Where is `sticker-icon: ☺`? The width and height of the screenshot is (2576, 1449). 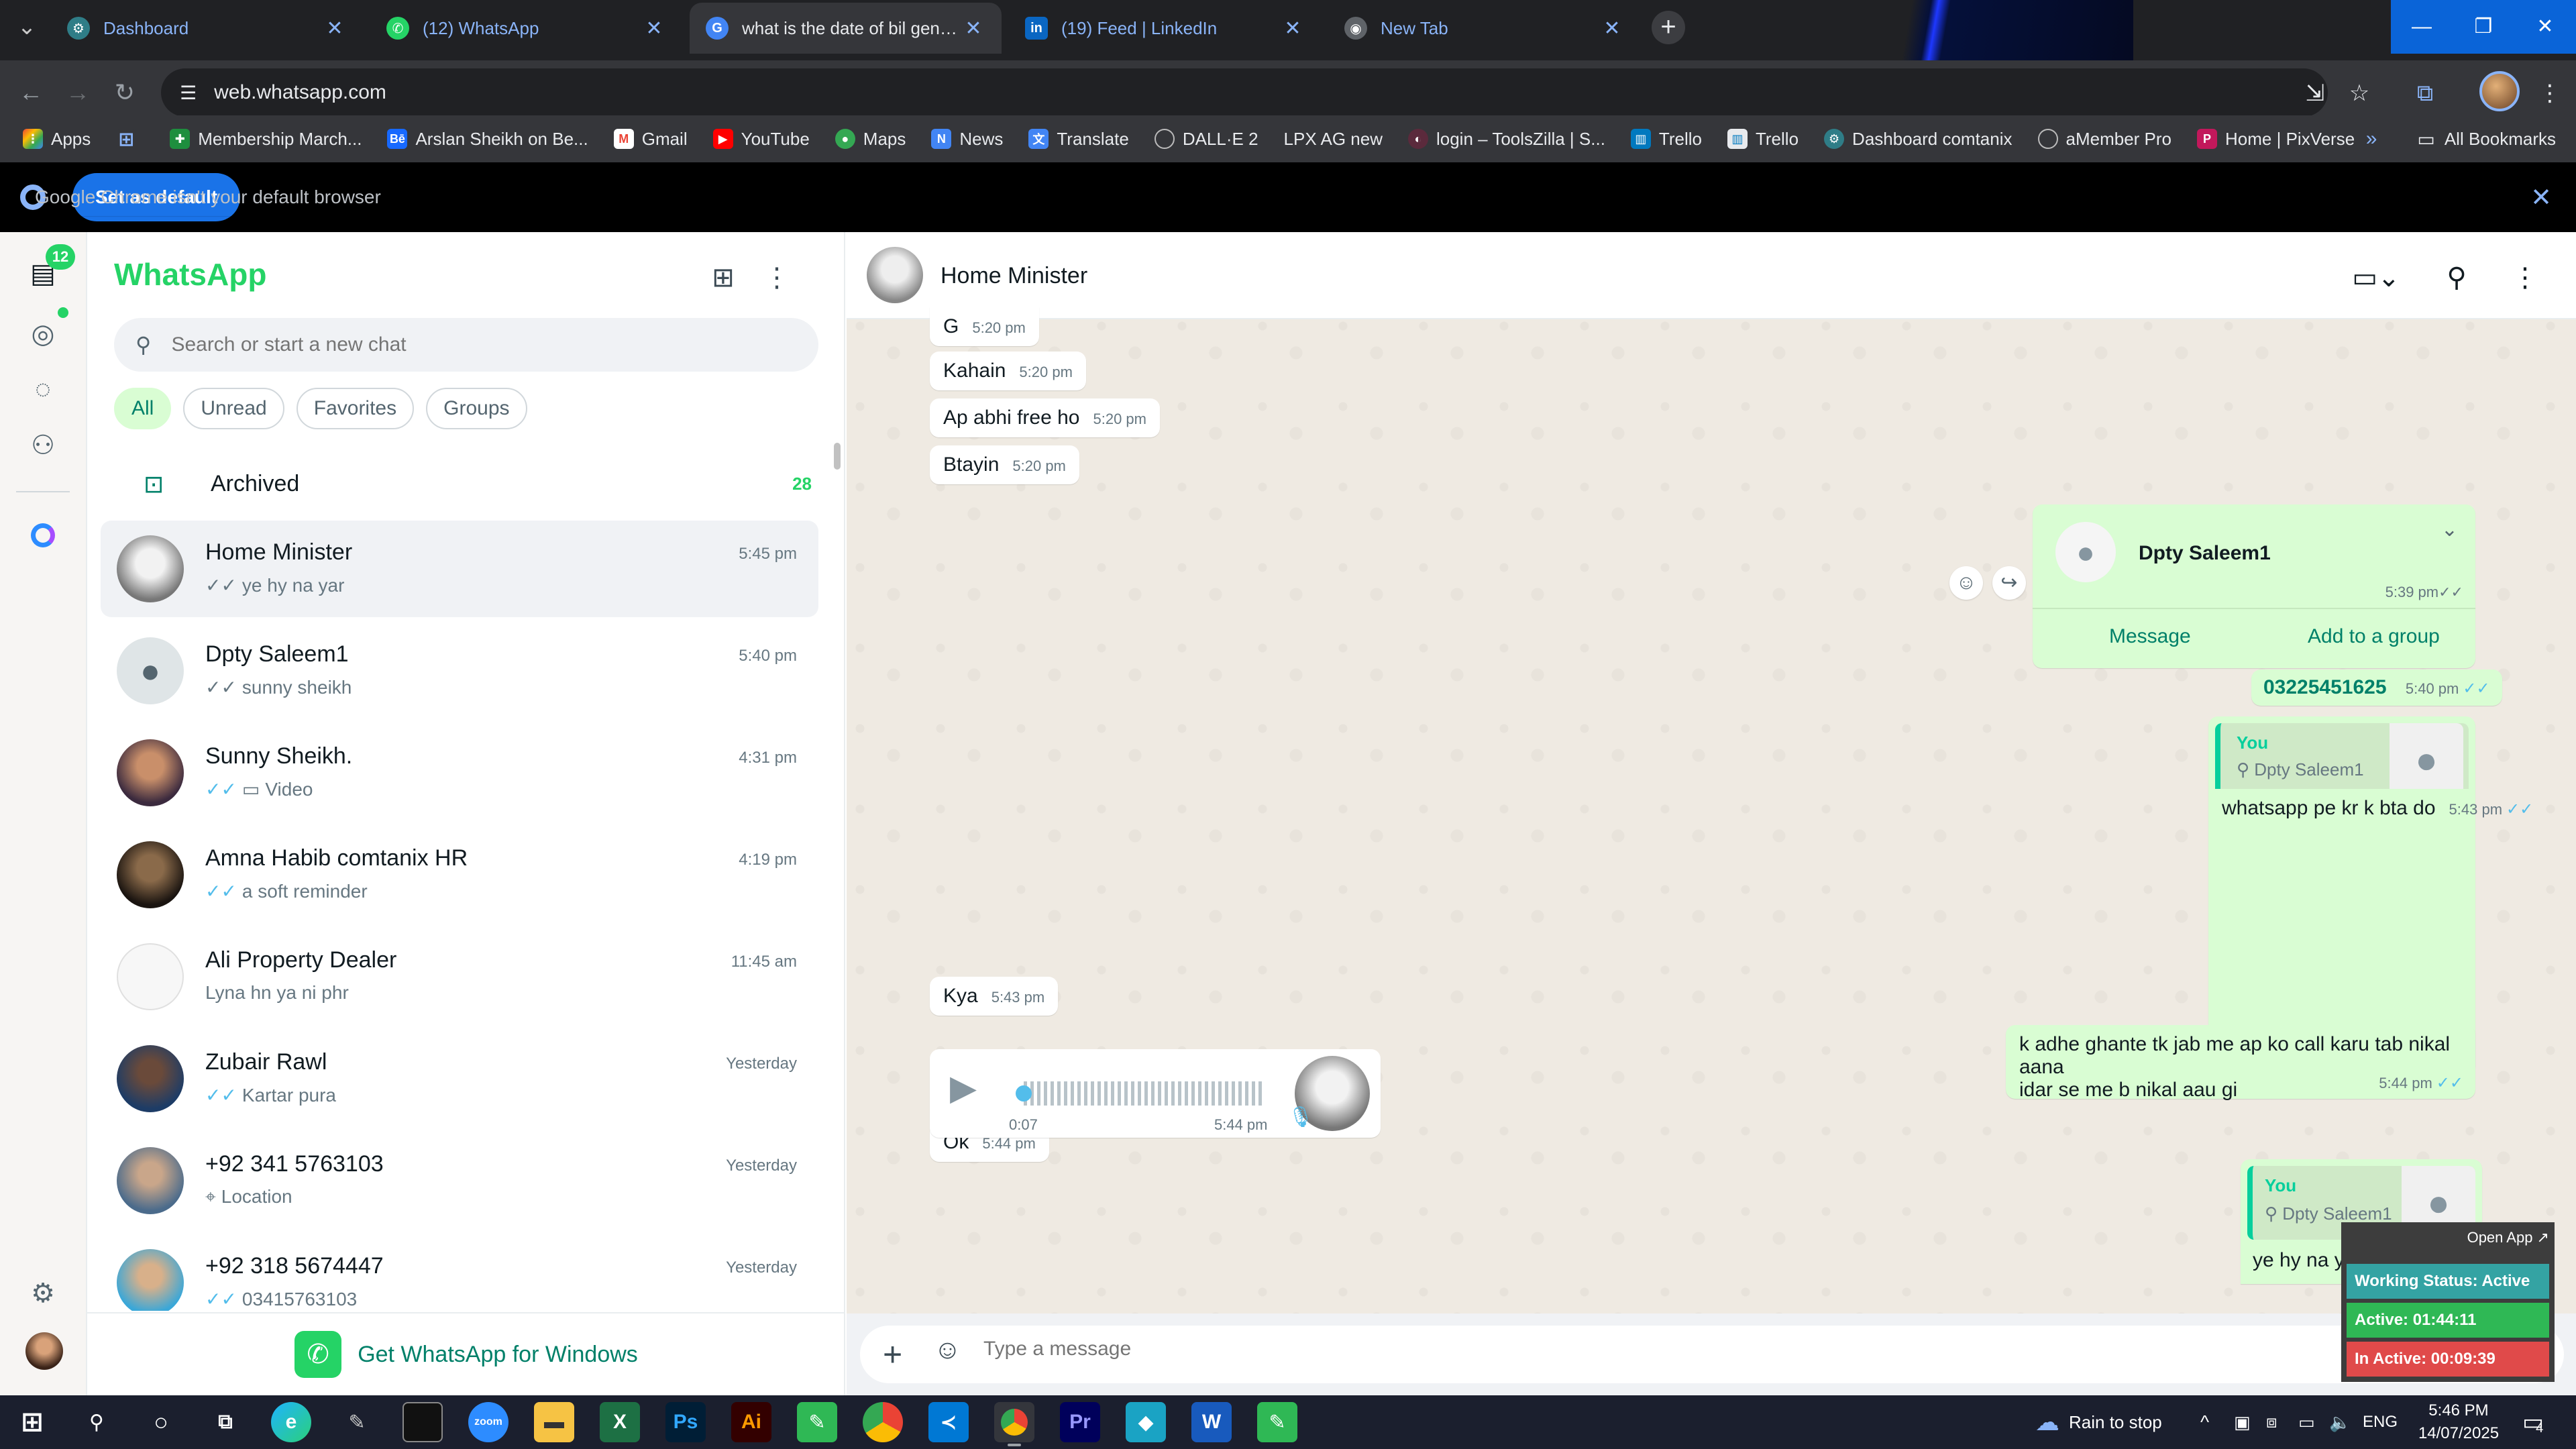 sticker-icon: ☺ is located at coordinates (947, 1350).